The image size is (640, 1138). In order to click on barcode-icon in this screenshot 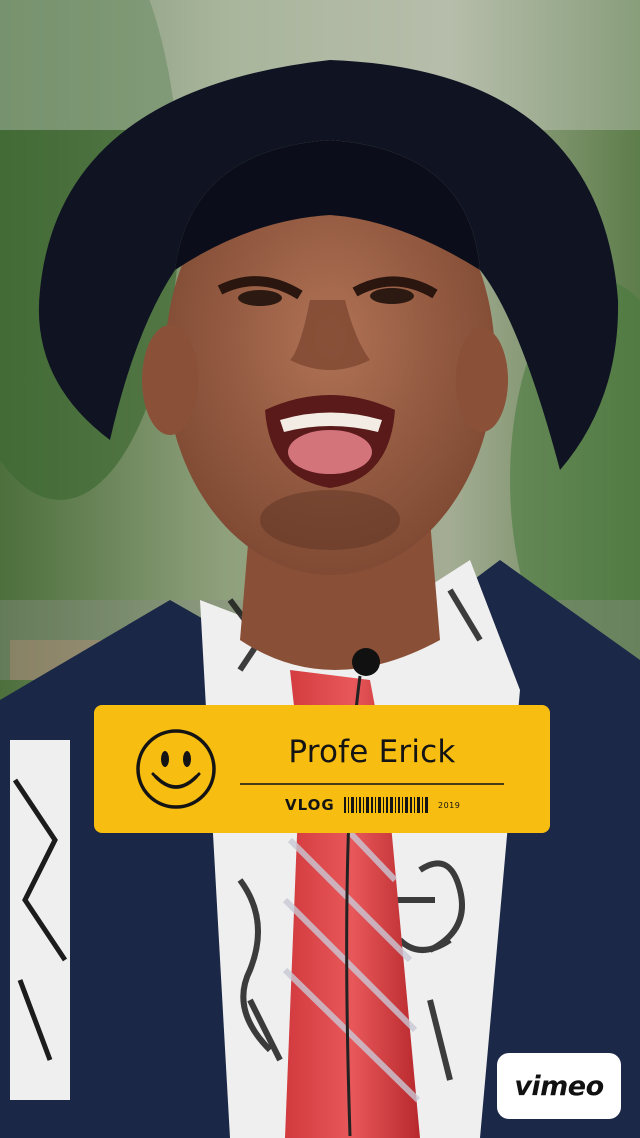, I will do `click(386, 805)`.